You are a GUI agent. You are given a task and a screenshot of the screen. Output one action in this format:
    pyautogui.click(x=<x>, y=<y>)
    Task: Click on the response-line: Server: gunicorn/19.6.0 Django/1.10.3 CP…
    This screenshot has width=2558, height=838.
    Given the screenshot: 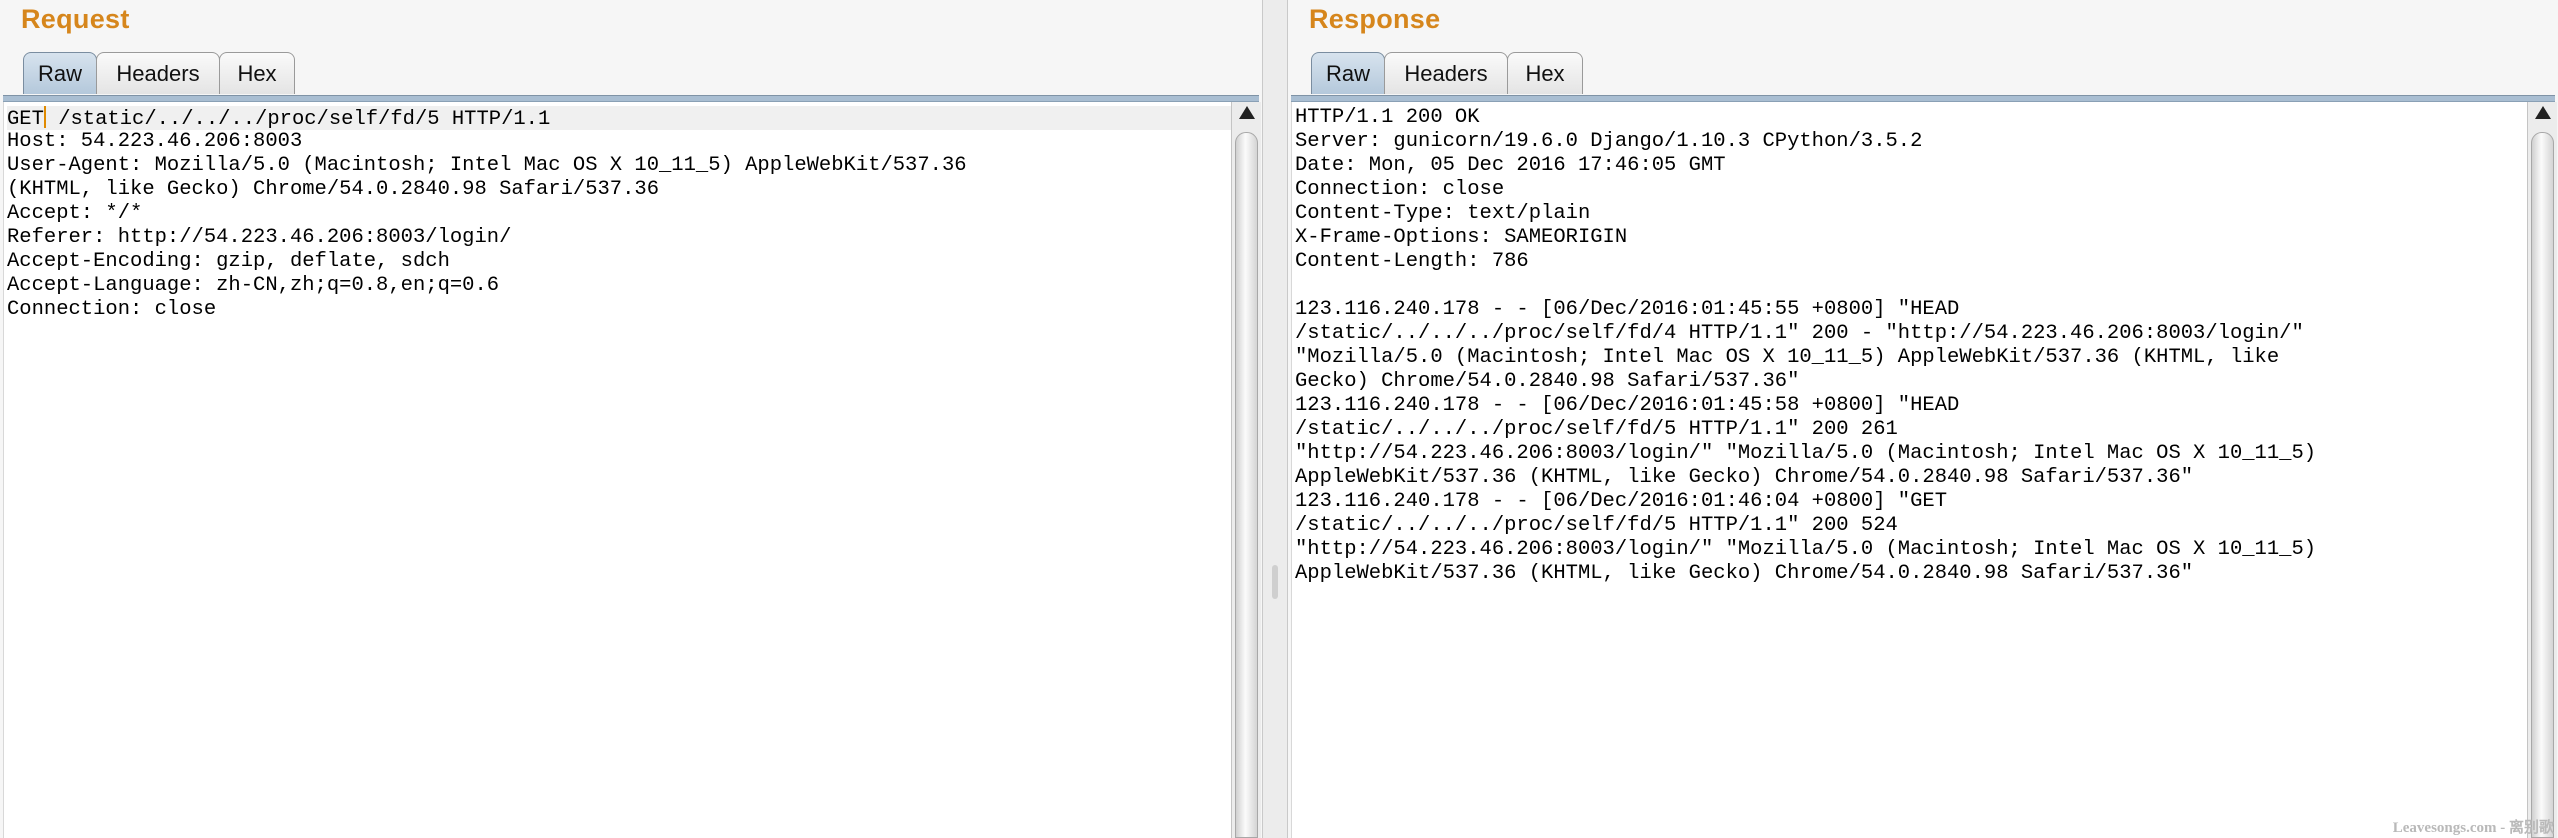 What is the action you would take?
    pyautogui.click(x=1609, y=141)
    